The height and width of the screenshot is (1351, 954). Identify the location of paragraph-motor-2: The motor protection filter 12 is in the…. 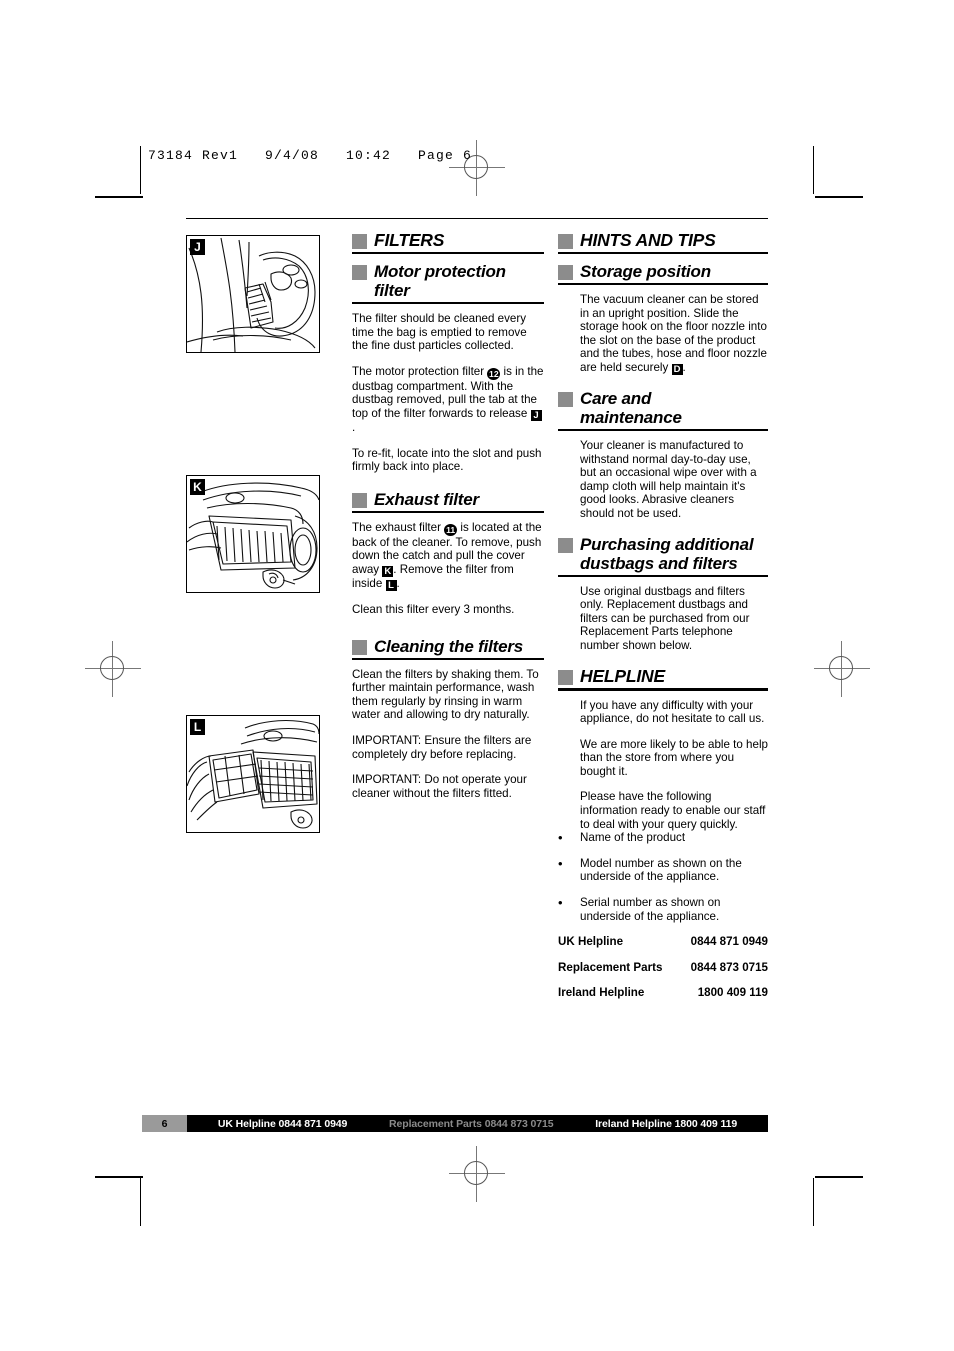
(448, 400).